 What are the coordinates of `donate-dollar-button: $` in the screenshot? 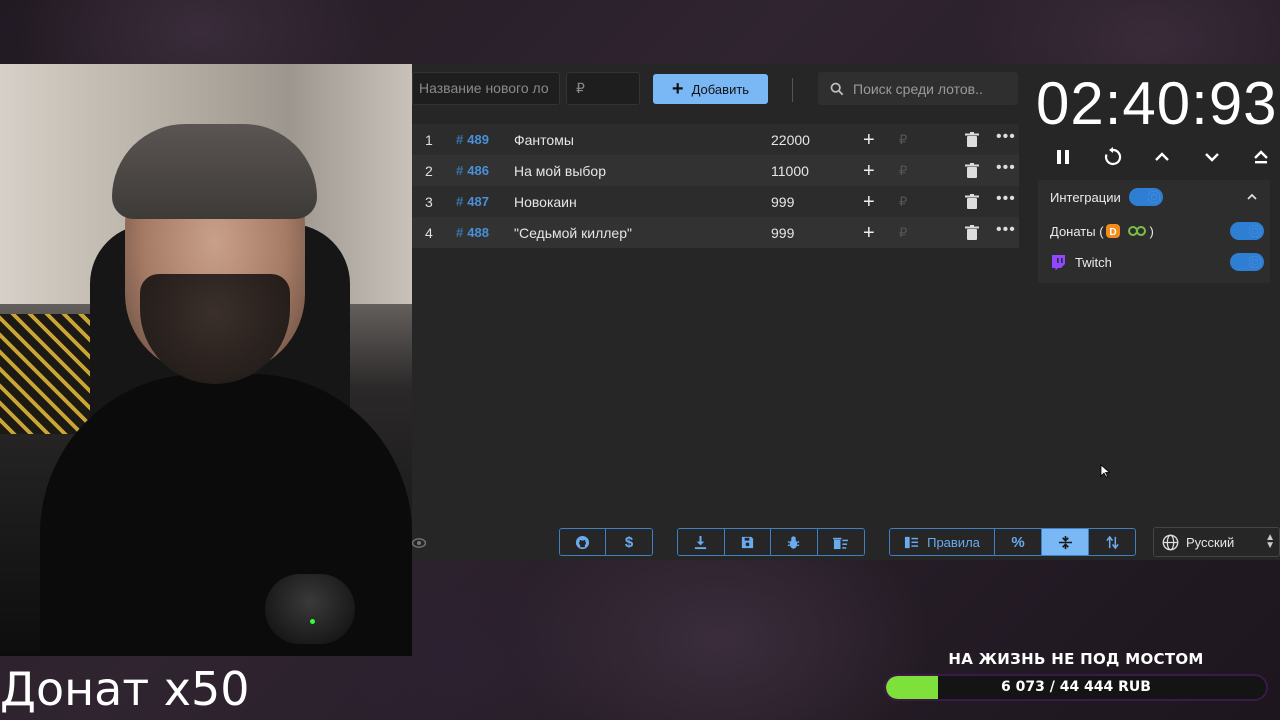 It's located at (629, 542).